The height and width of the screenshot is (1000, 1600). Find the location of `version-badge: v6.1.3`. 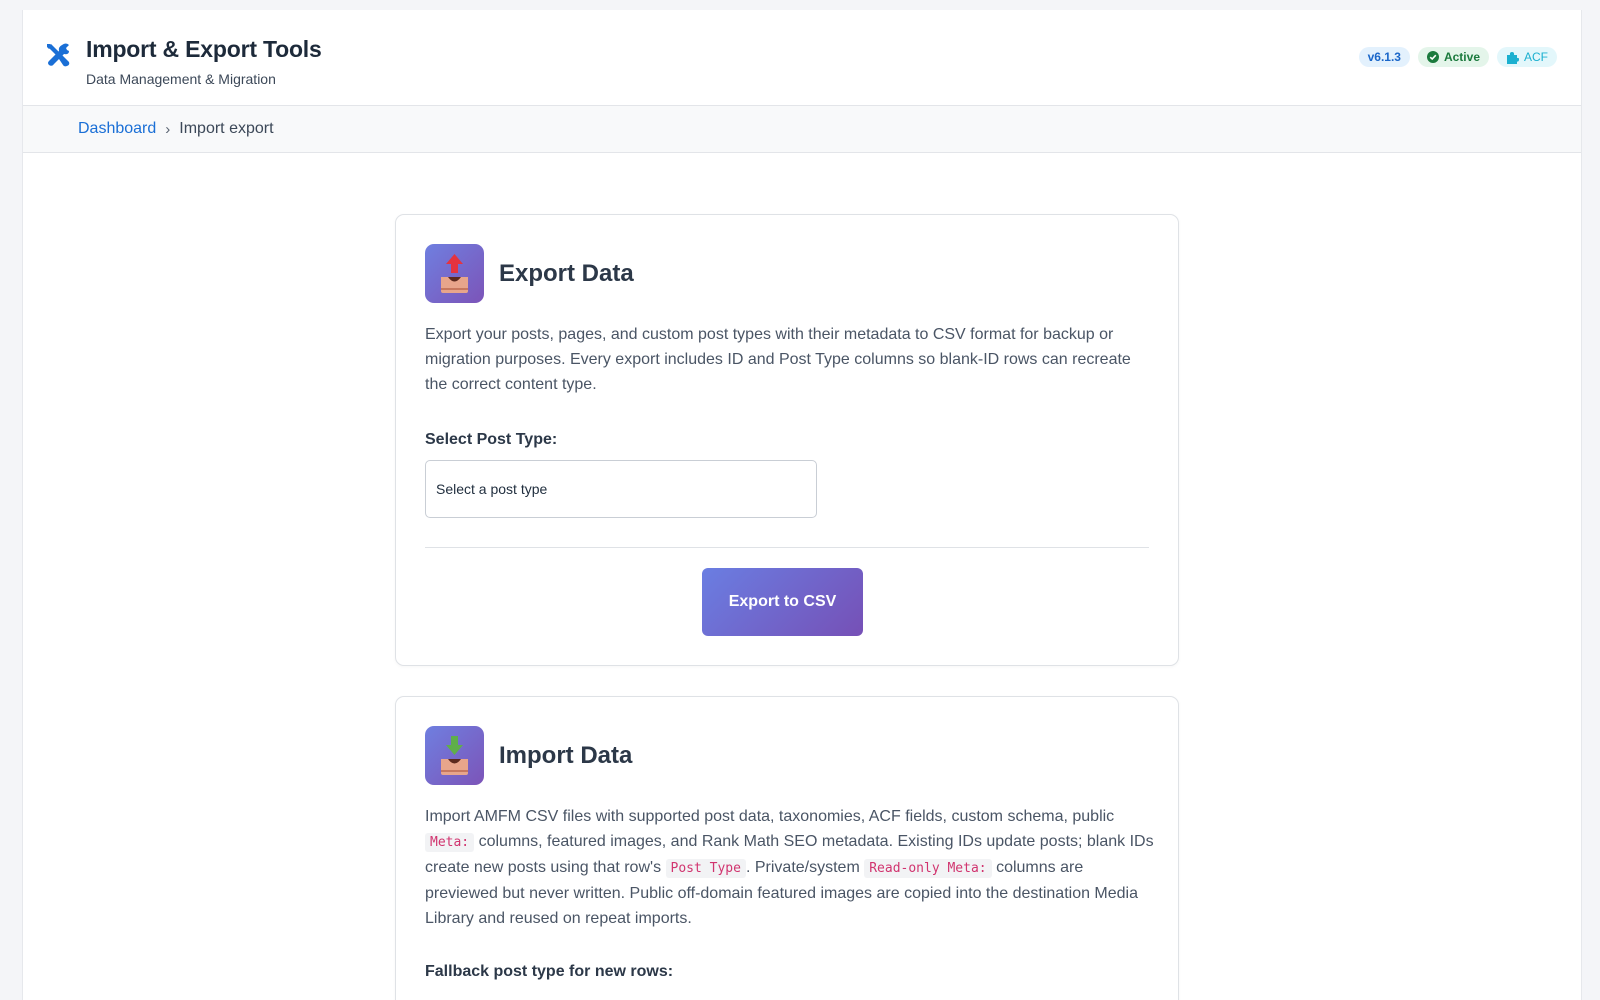

version-badge: v6.1.3 is located at coordinates (1384, 57).